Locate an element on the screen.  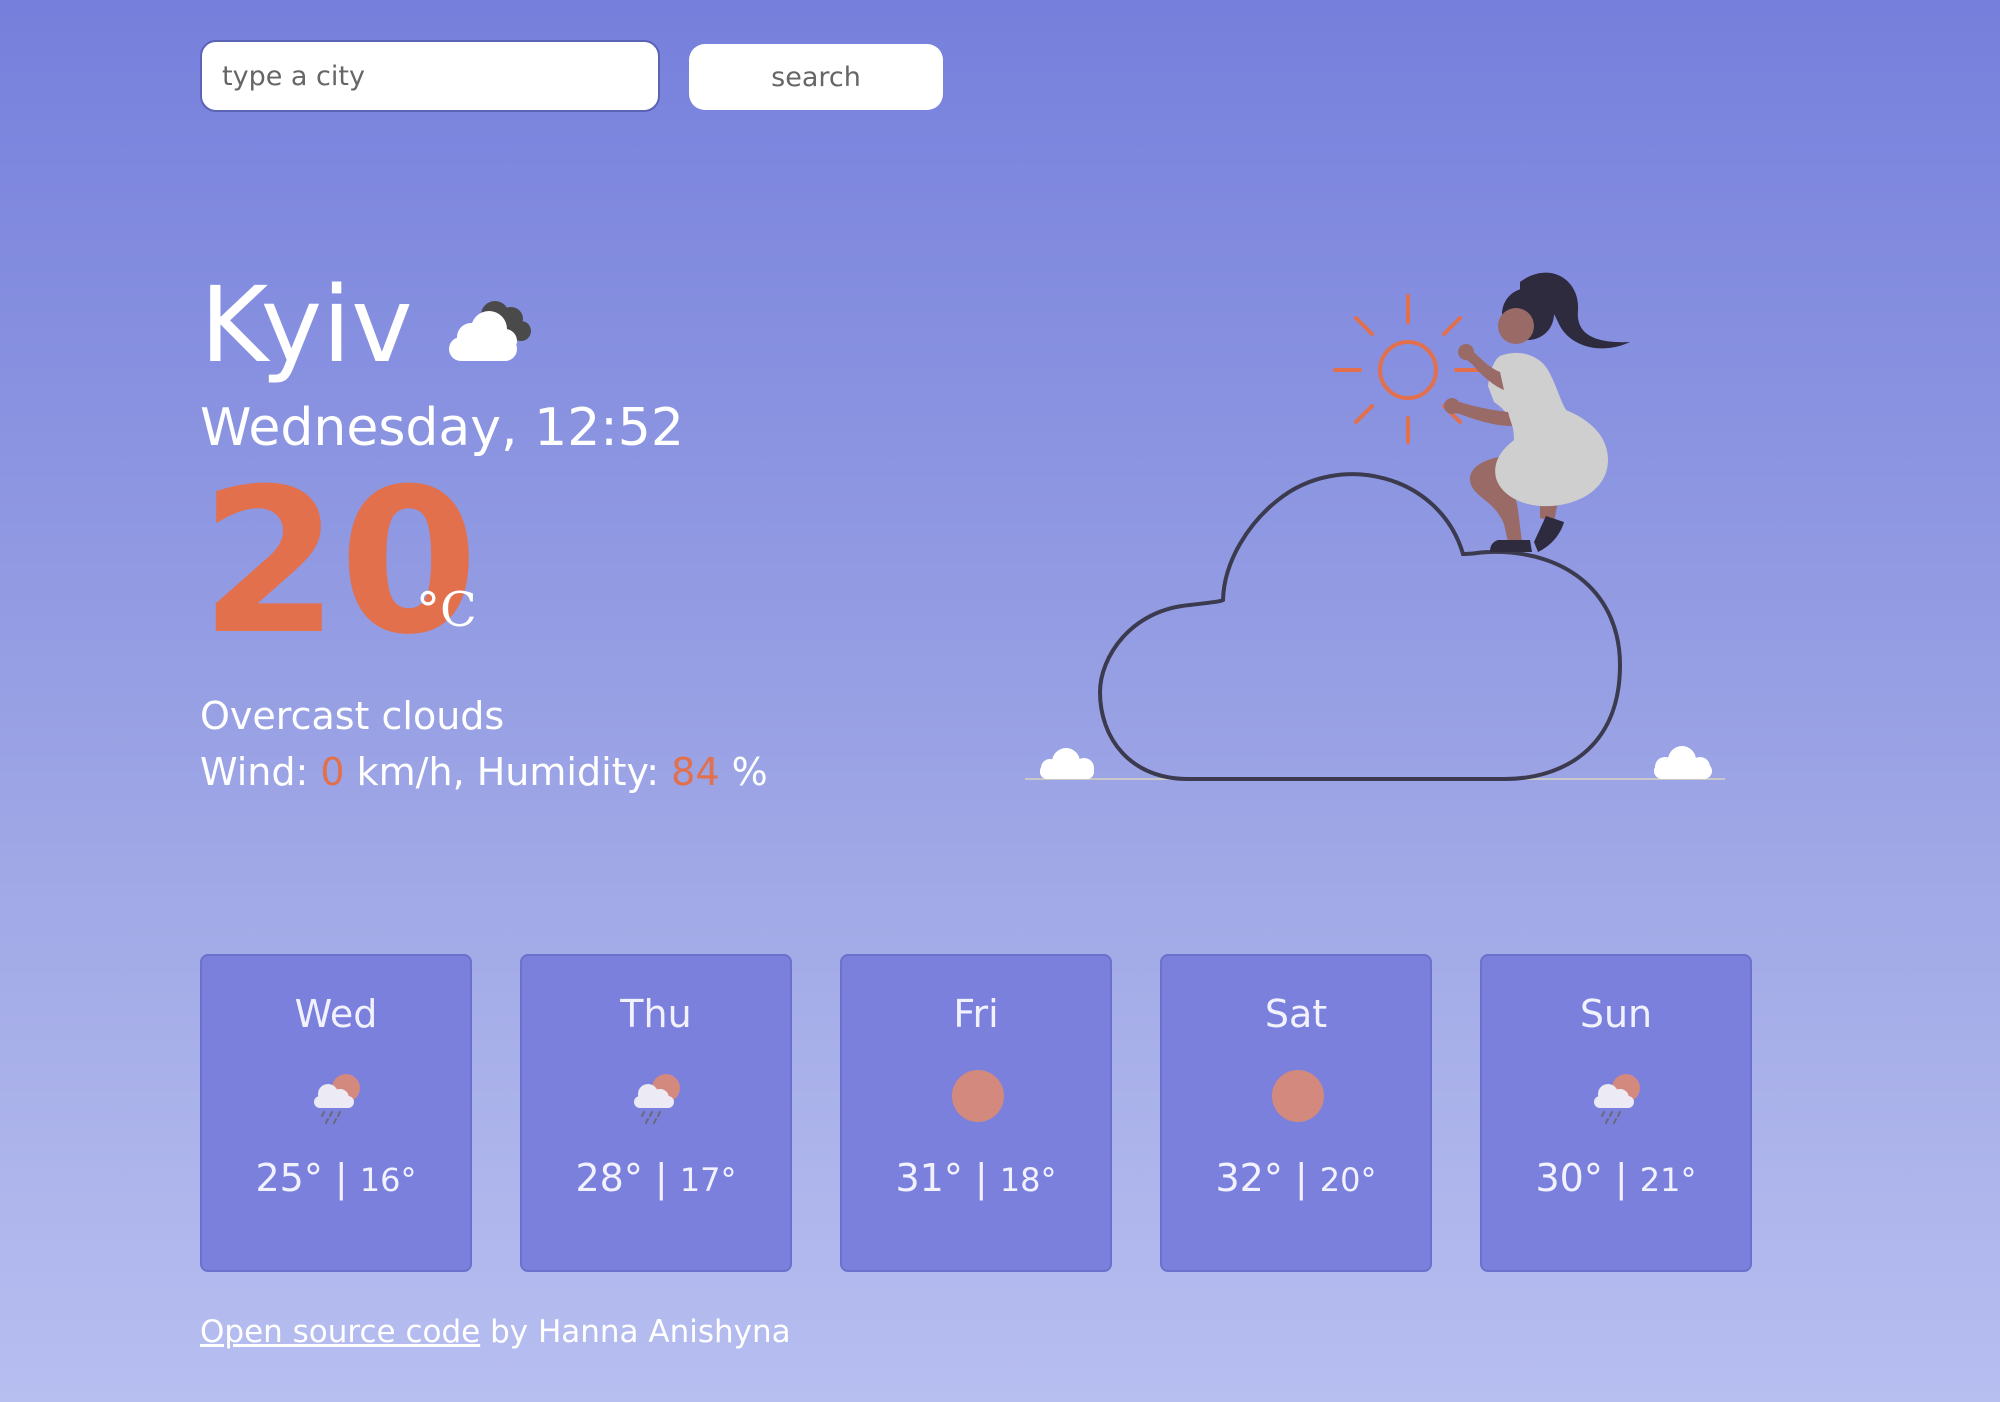
woman-on-cloud-illustration is located at coordinates (1375, 526).